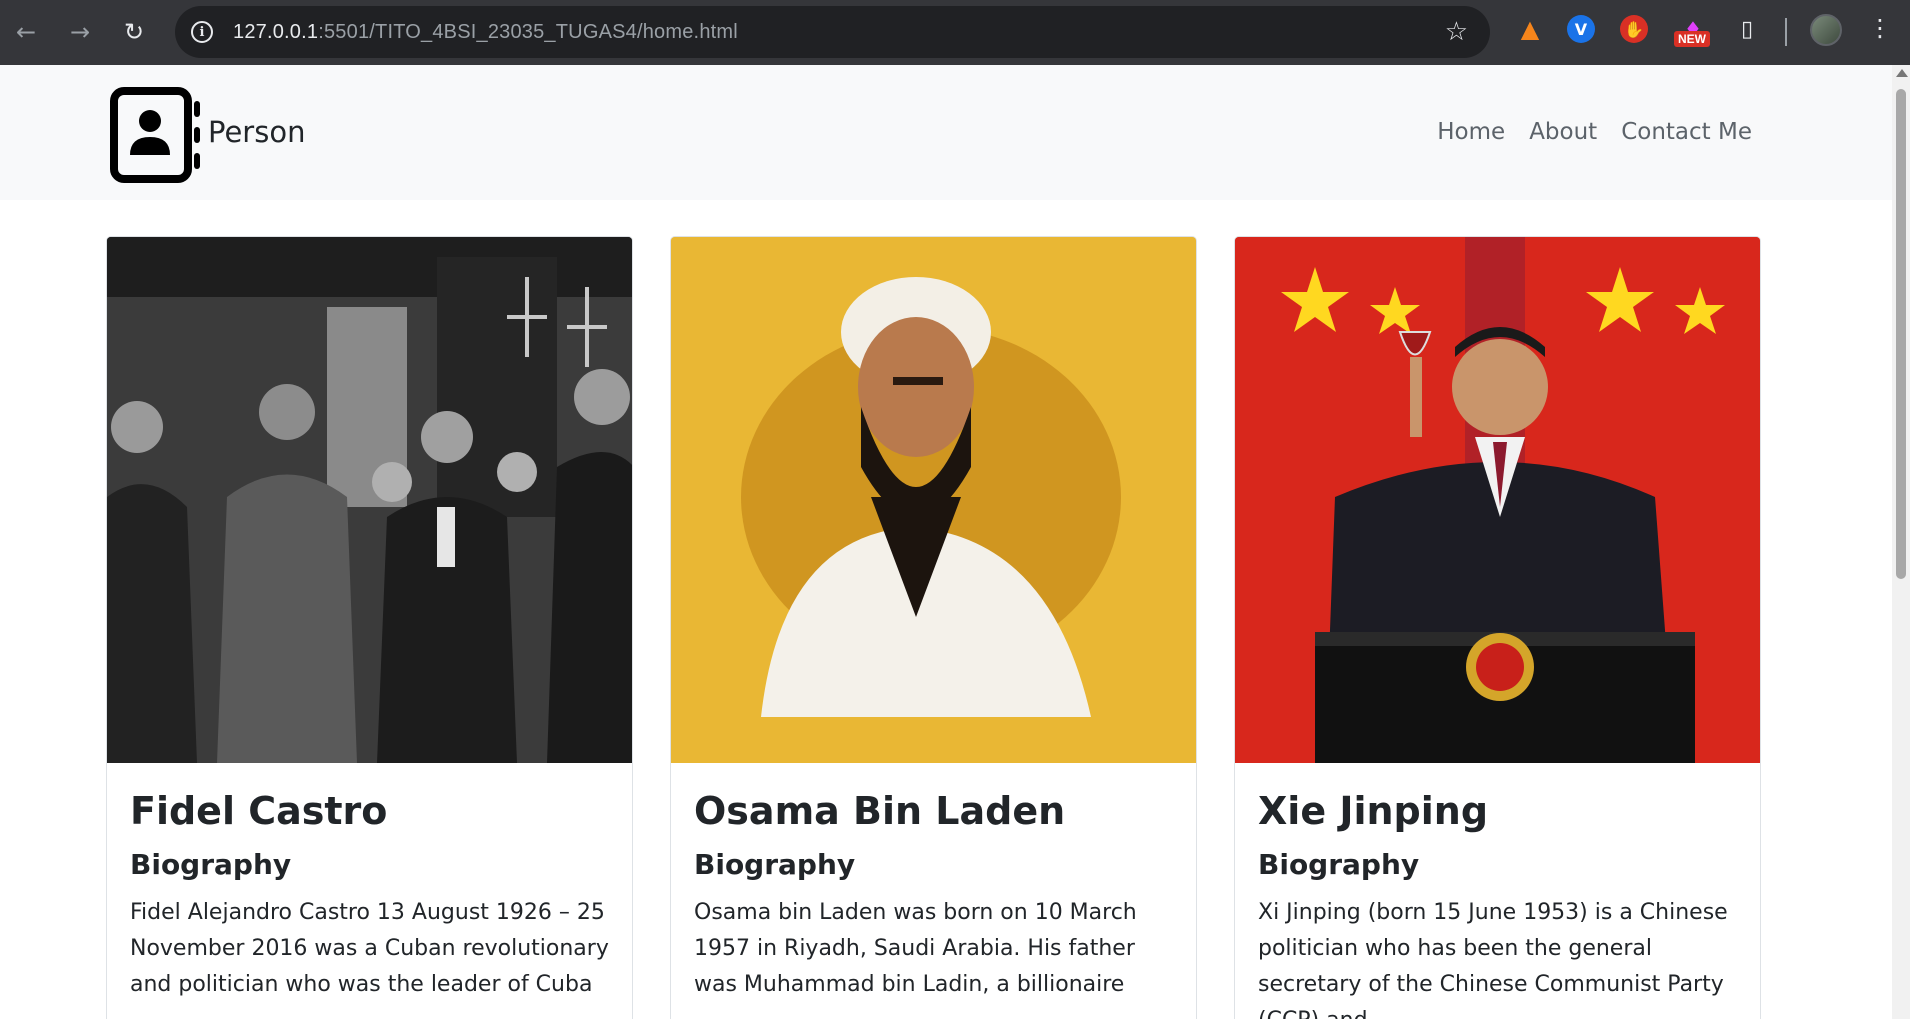 The width and height of the screenshot is (1910, 1019). What do you see at coordinates (134, 32) in the screenshot?
I see `reload-icon: ↻` at bounding box center [134, 32].